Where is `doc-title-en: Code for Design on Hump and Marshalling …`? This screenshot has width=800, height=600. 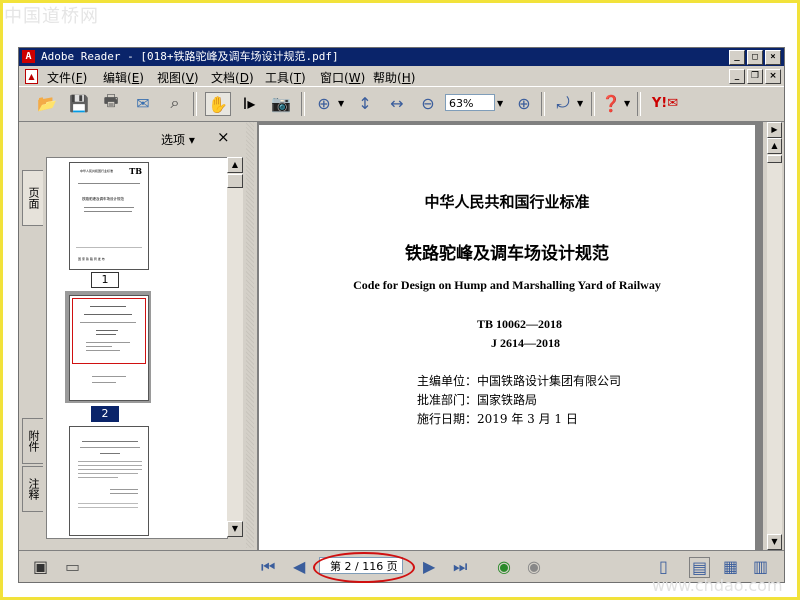
doc-title-en: Code for Design on Hump and Marshalling … is located at coordinates (507, 285).